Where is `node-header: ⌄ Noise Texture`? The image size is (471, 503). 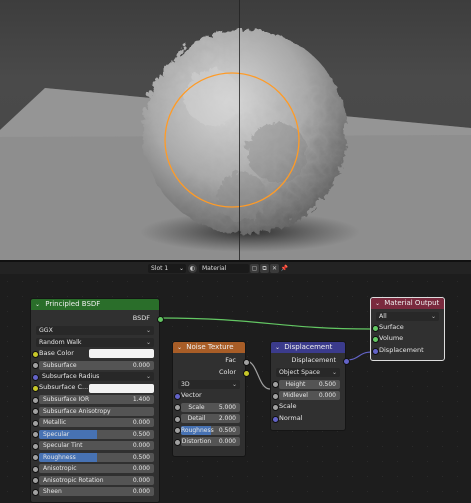 node-header: ⌄ Noise Texture is located at coordinates (209, 347).